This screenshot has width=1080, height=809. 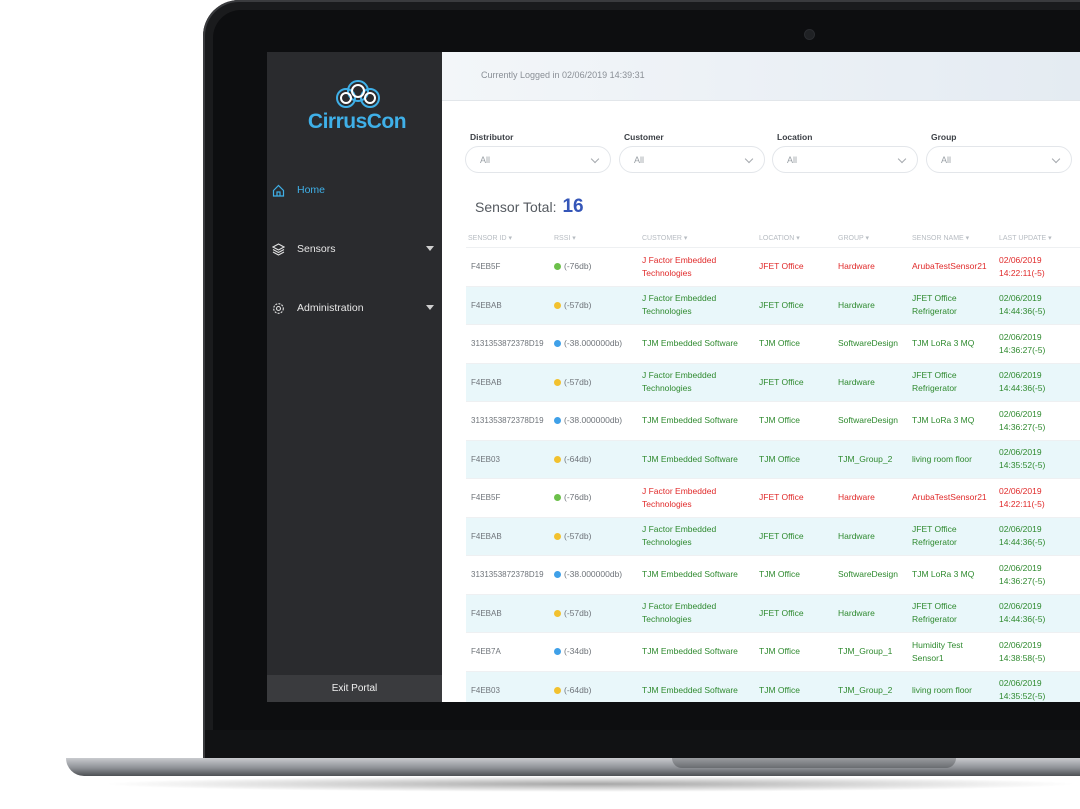 I want to click on column-header-location: LOCATION ▾, so click(x=798, y=238).